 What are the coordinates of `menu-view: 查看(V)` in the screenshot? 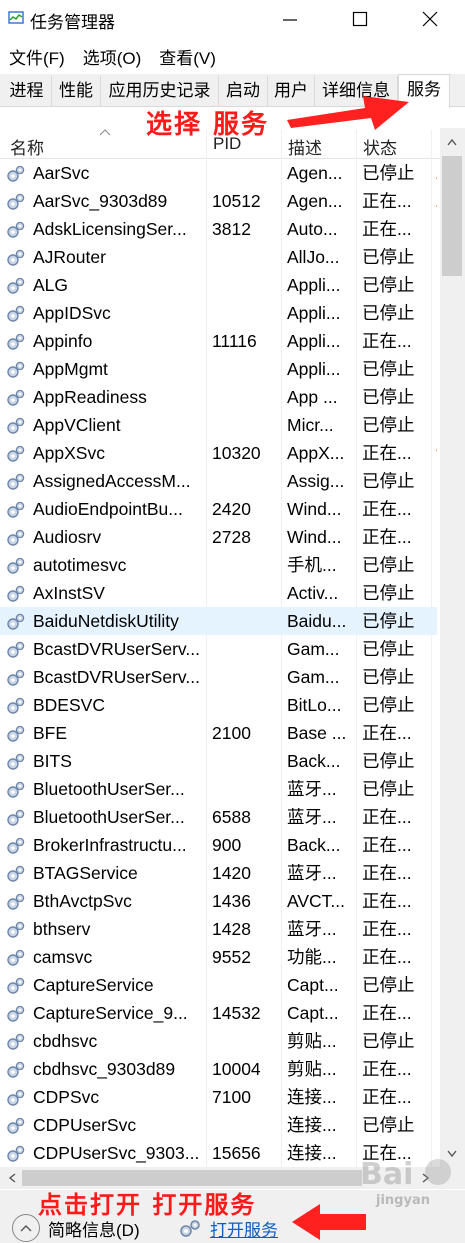 It's located at (187, 56).